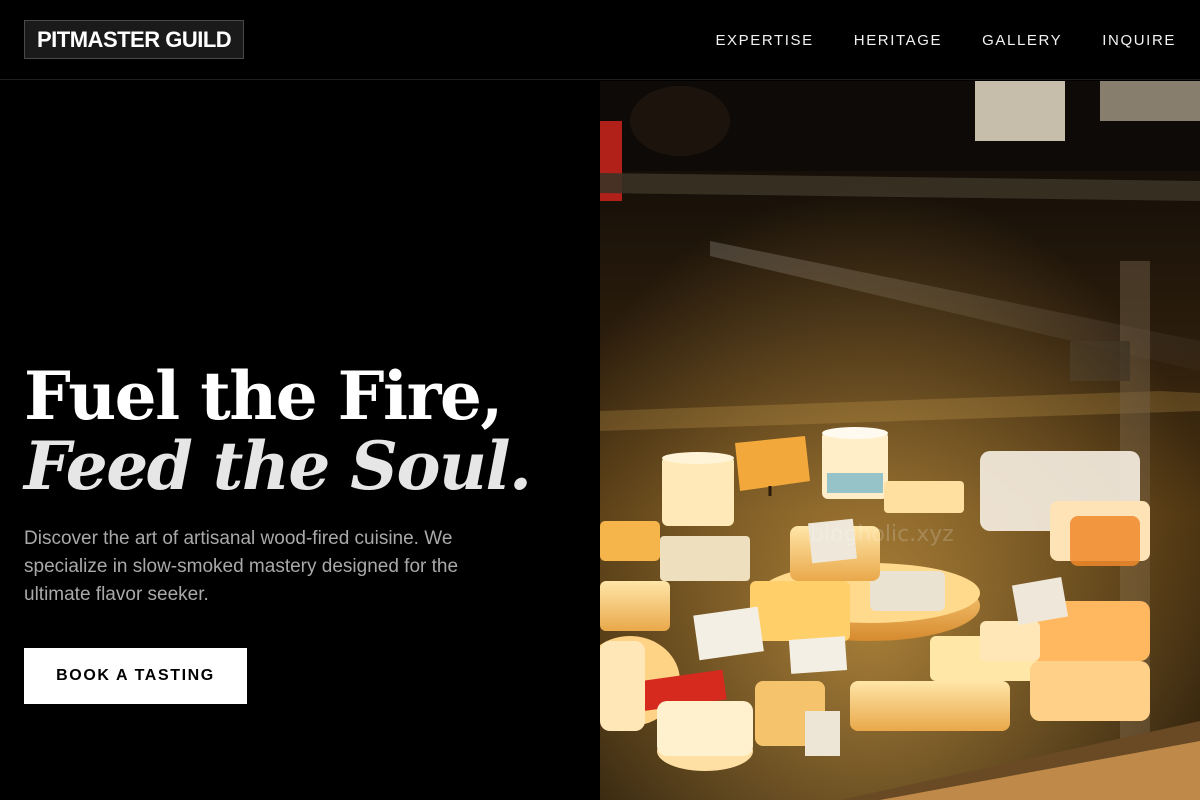 Image resolution: width=1200 pixels, height=800 pixels. What do you see at coordinates (278, 466) in the screenshot?
I see `headline-line-2: Feed the Soul.` at bounding box center [278, 466].